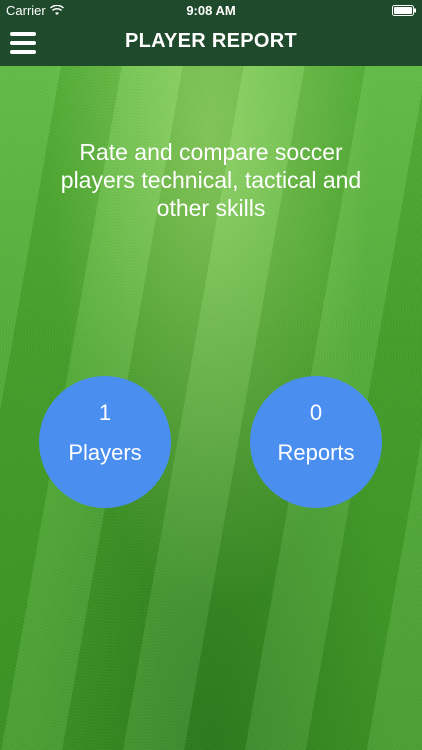 Image resolution: width=422 pixels, height=750 pixels. What do you see at coordinates (404, 10) in the screenshot?
I see `battery-icon` at bounding box center [404, 10].